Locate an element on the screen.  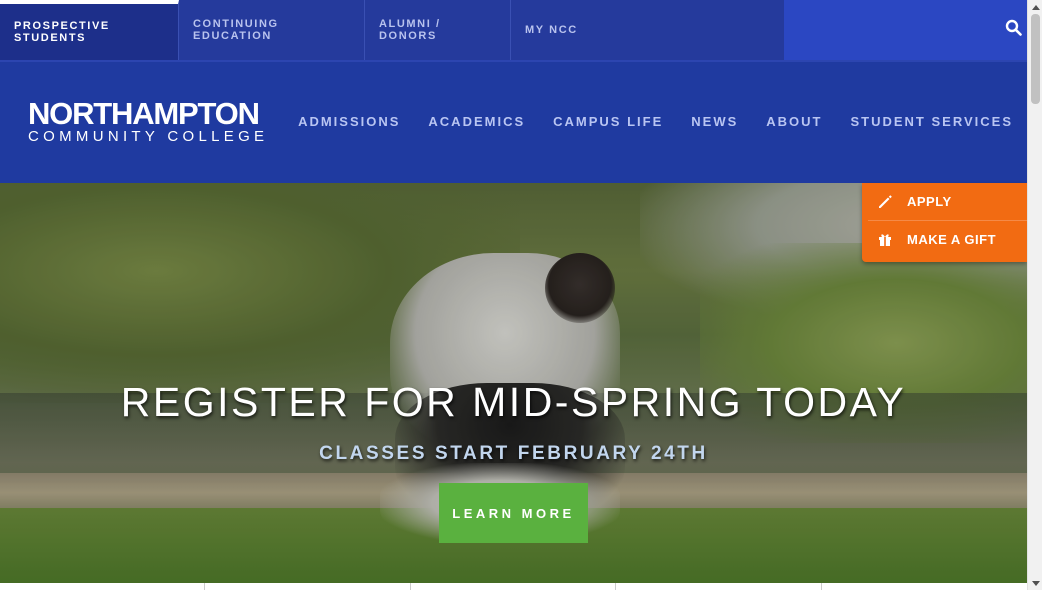
nav-news: NEWS is located at coordinates (714, 121).